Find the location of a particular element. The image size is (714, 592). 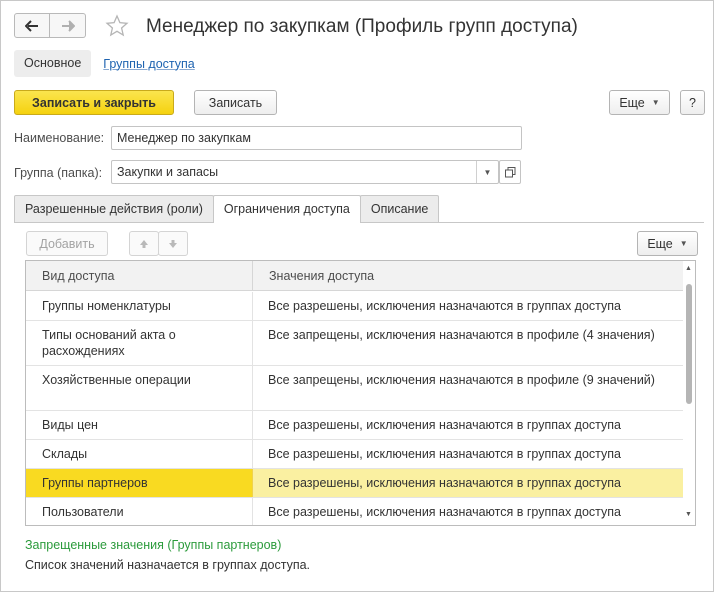

forward-button is located at coordinates (68, 25).